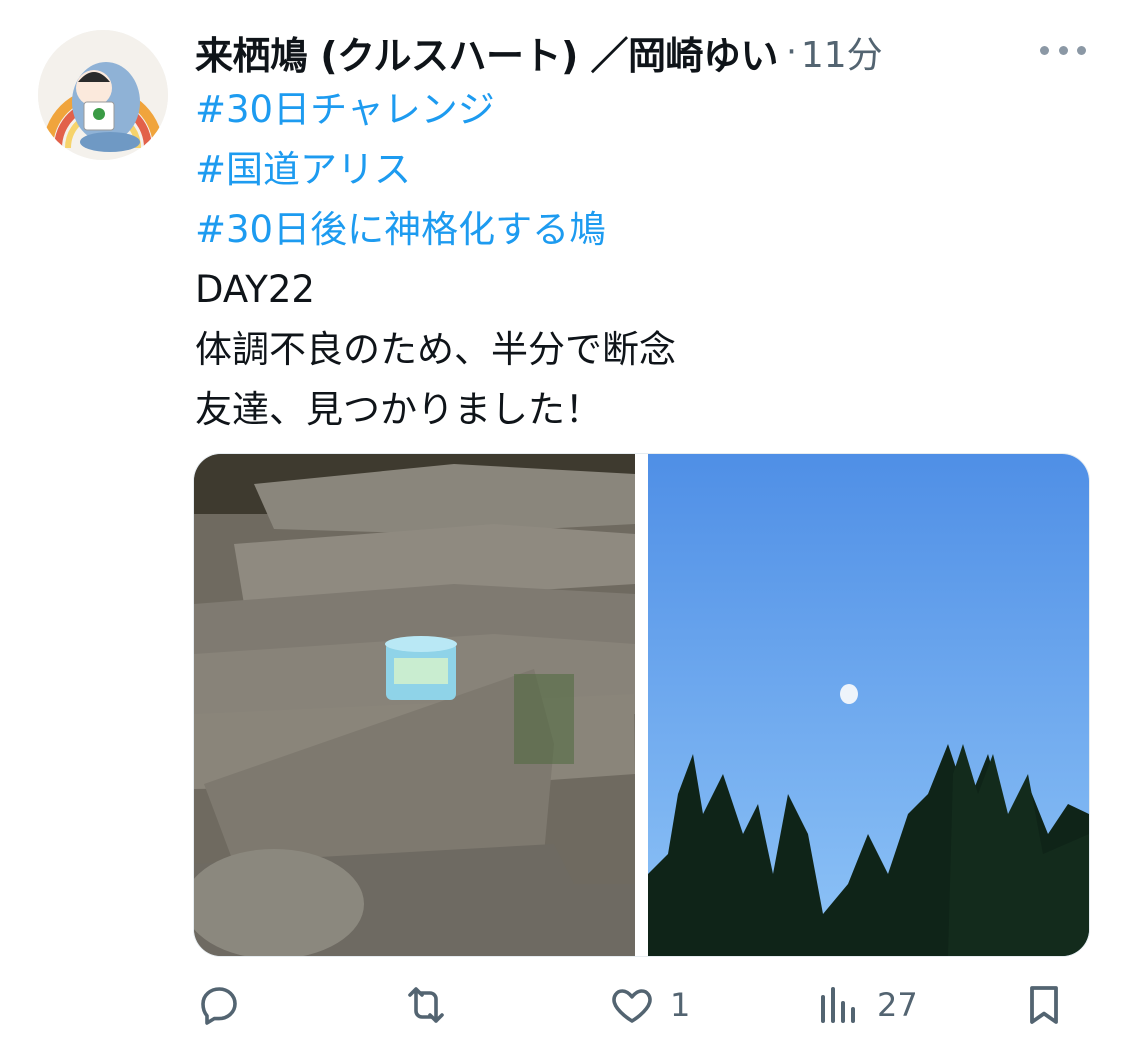 This screenshot has width=1125, height=1044. I want to click on reply-button, so click(226, 1005).